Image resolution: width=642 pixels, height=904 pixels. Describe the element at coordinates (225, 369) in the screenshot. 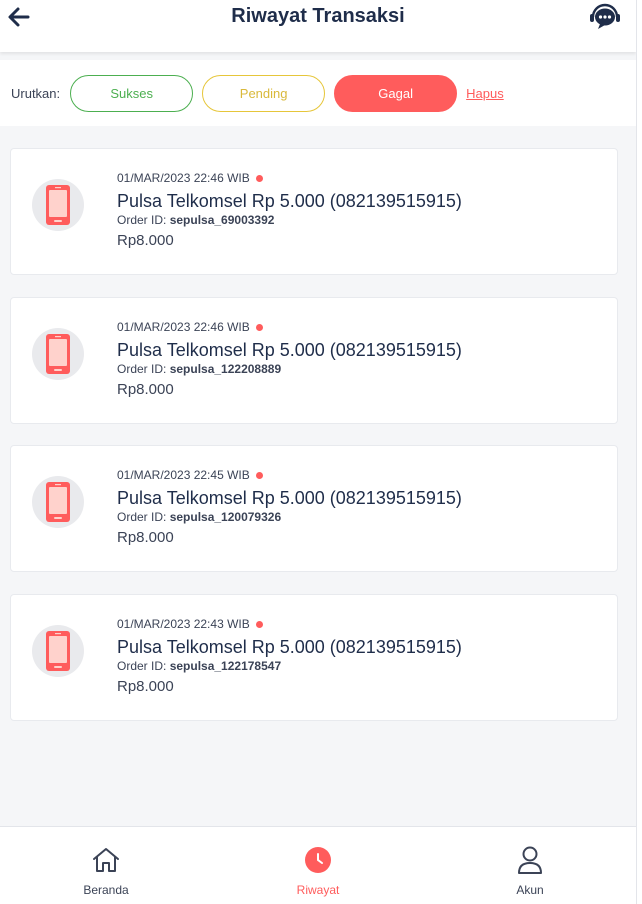

I see `order-id-value: sepulsa_122208889` at that location.